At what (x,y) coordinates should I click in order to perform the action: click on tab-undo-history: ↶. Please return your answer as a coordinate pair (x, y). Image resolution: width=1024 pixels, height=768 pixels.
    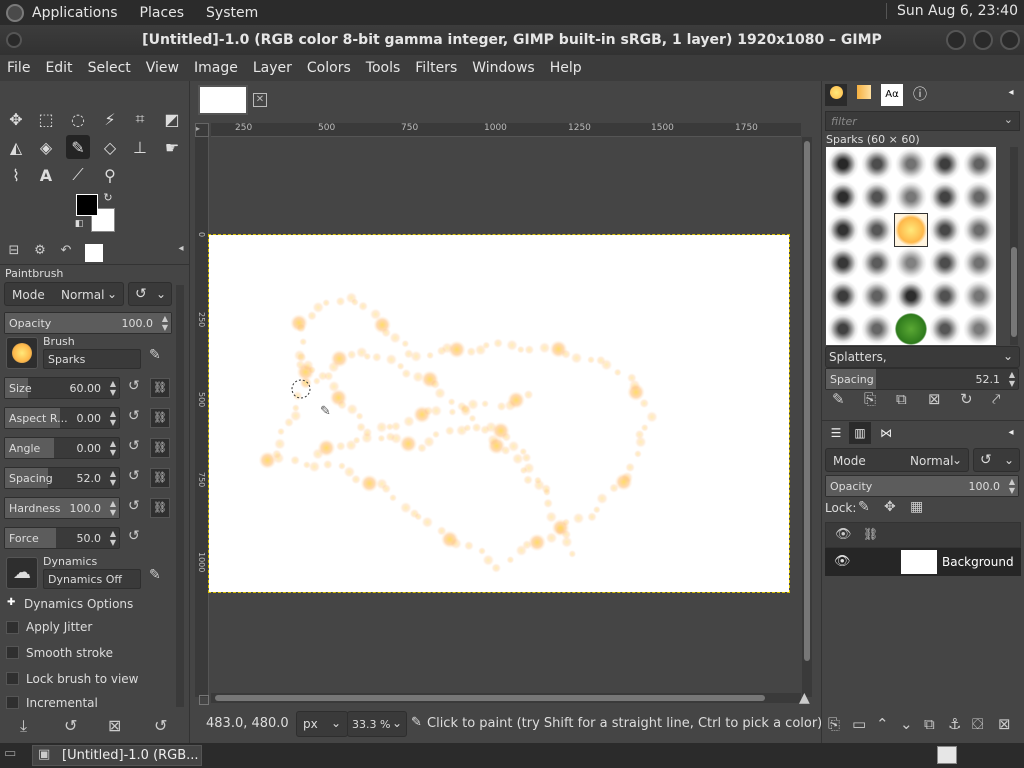
    Looking at the image, I should click on (66, 253).